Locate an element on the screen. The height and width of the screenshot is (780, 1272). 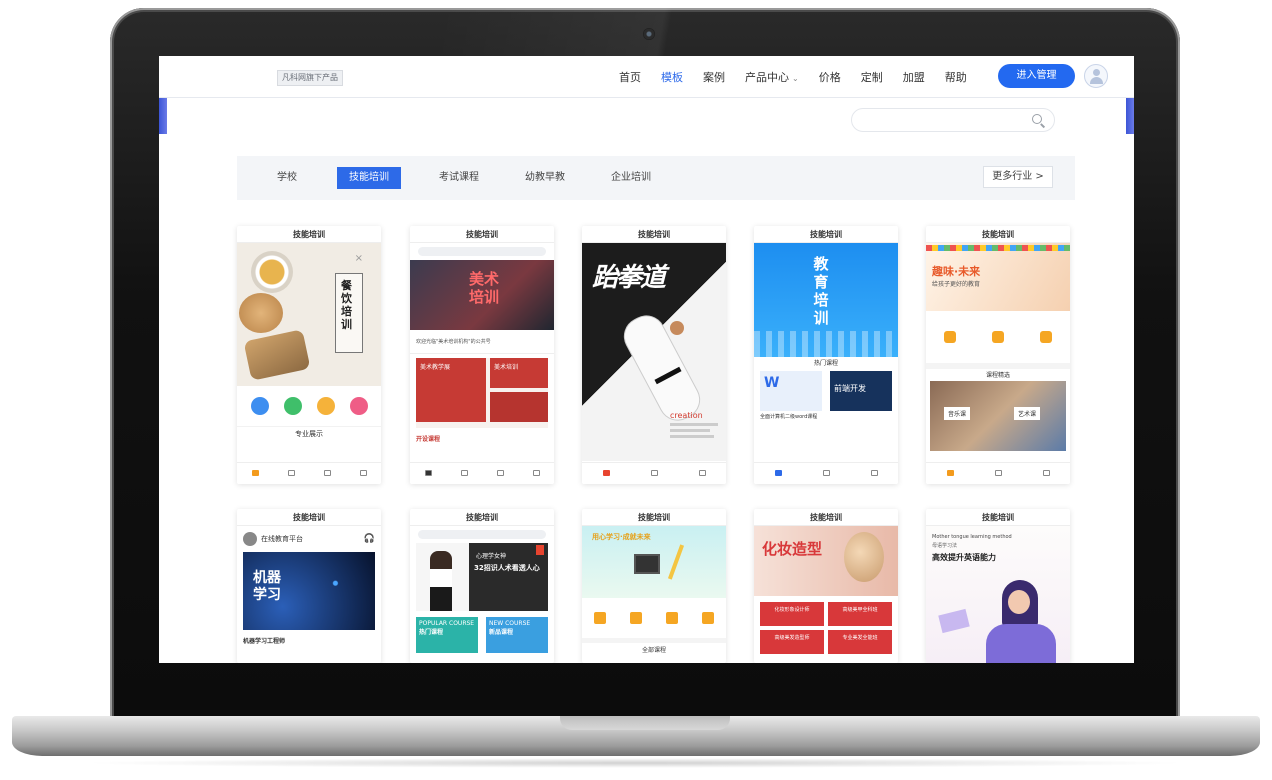
card-headline: 用心学习·成就未来 is located at coordinates (621, 537).